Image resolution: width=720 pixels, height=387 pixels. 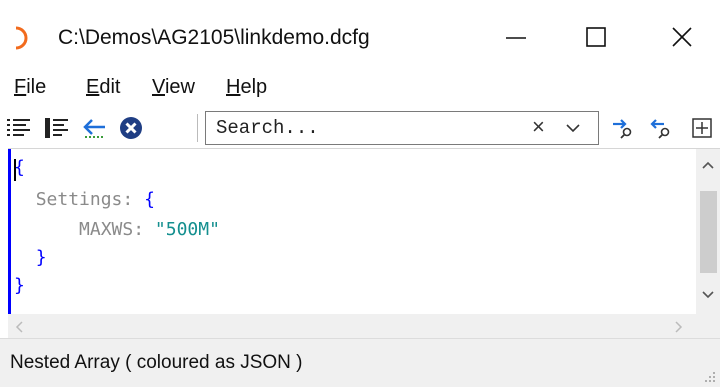 I want to click on minimize-icon, so click(x=516, y=38).